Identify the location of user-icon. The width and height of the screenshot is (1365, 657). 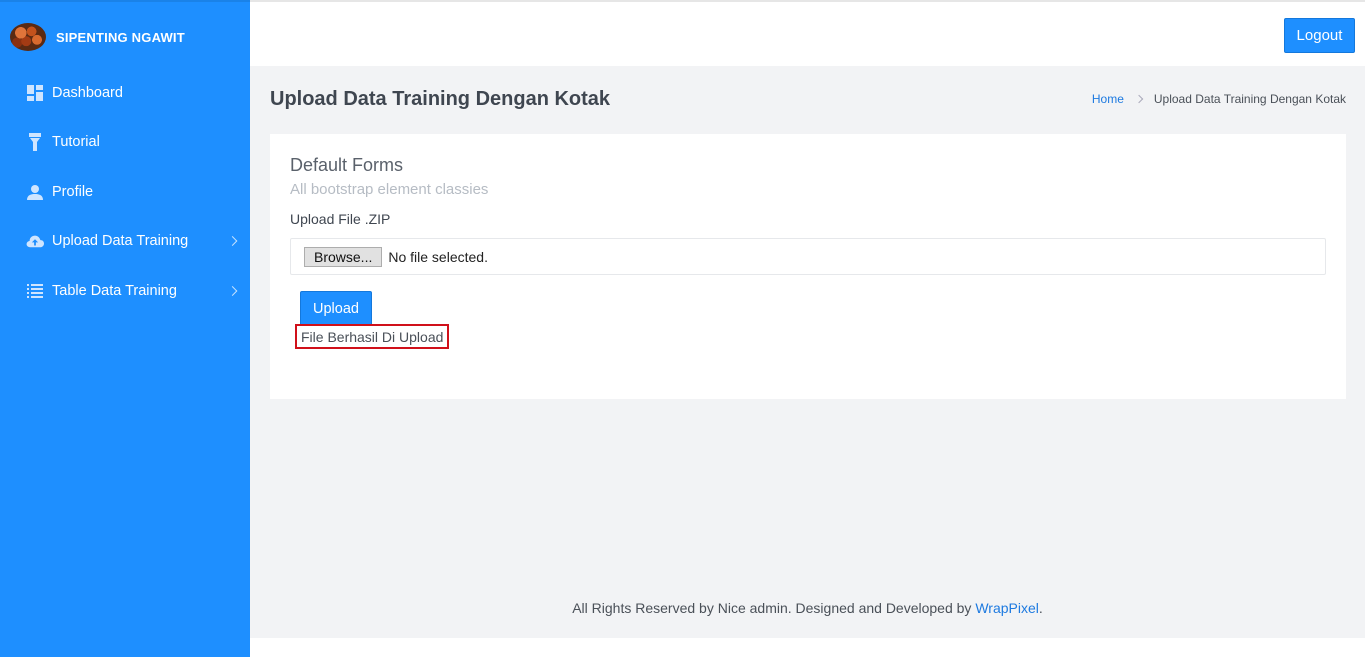
(35, 192).